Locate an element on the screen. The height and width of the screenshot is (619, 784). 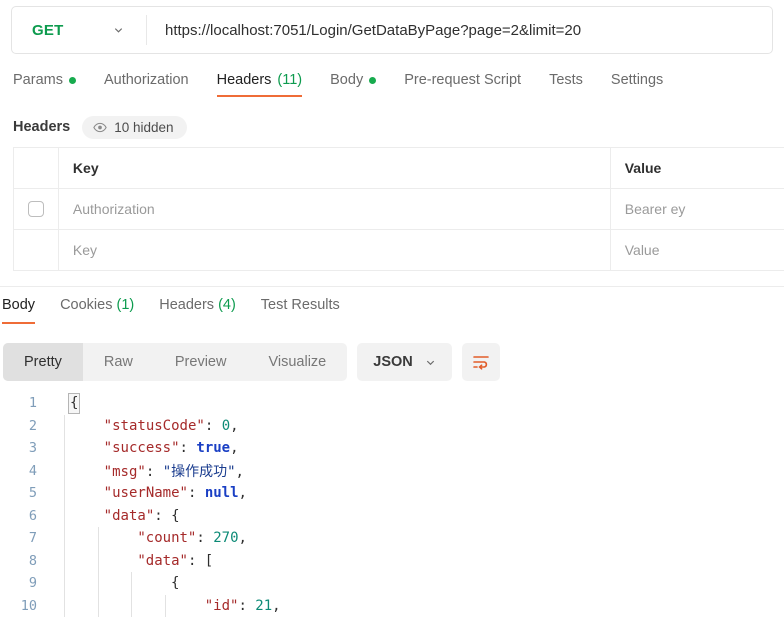
response-tab-headers-label: Headers is located at coordinates (187, 305).